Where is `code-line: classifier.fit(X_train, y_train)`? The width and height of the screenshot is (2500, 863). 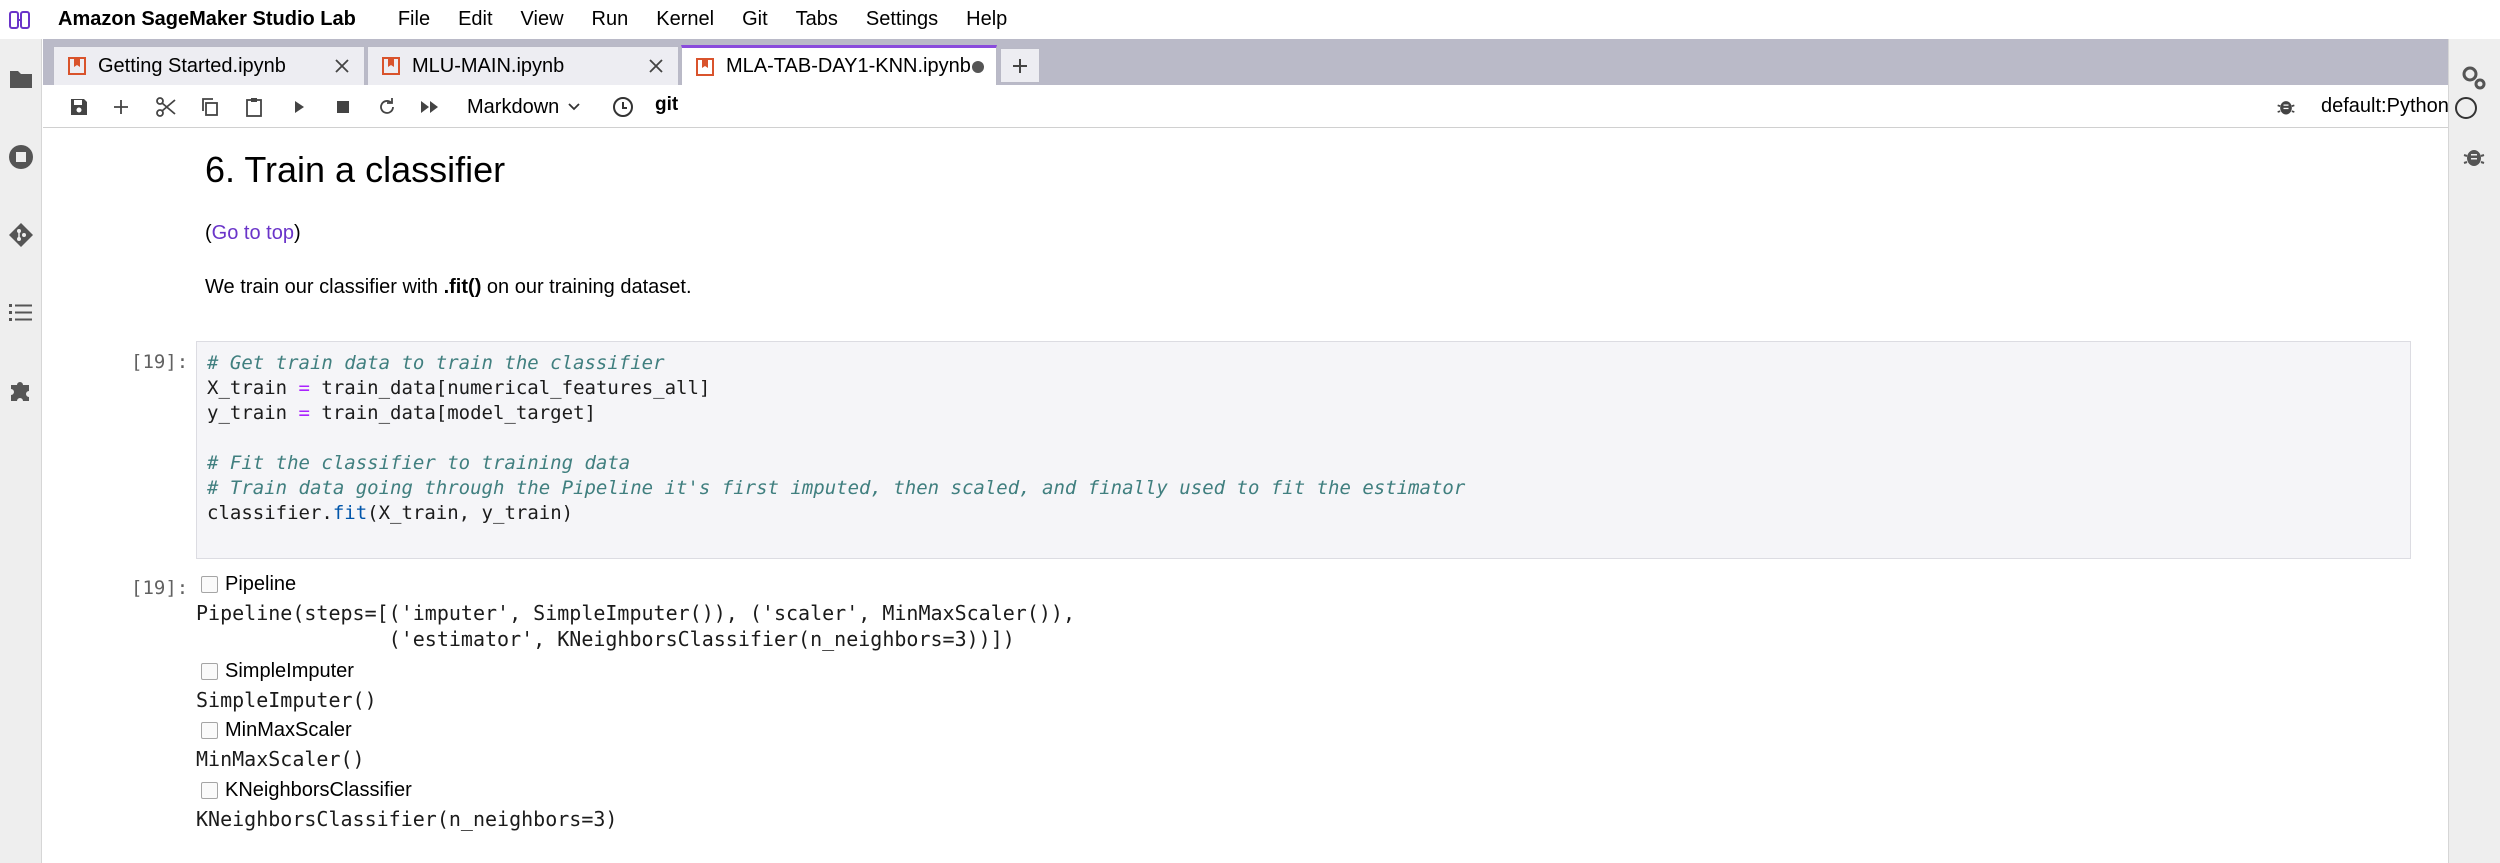
code-line: classifier.fit(X_train, y_train) is located at coordinates (390, 513).